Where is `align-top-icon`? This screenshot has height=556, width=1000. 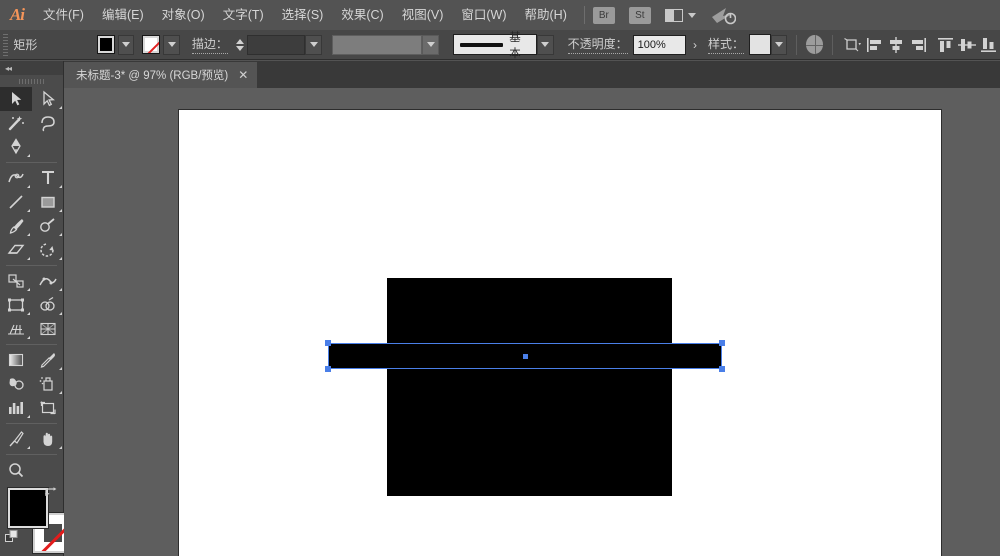 align-top-icon is located at coordinates (946, 45).